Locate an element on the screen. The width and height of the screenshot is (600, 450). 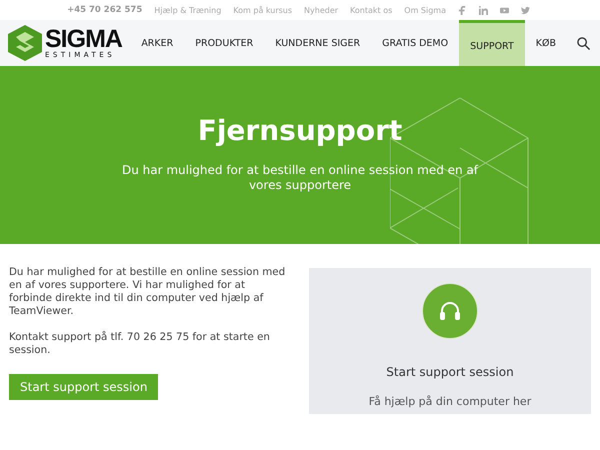
page-title: Fjernsupport is located at coordinates (300, 130).